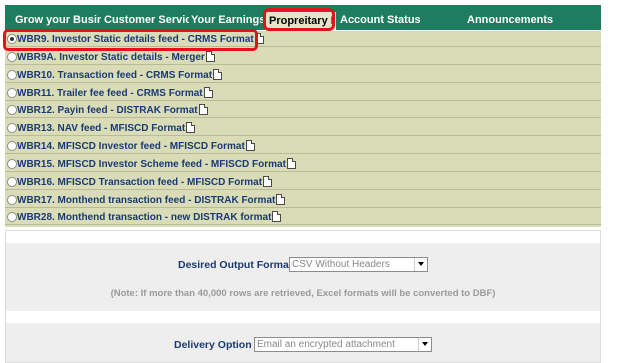  What do you see at coordinates (110, 93) in the screenshot?
I see `report-label: WBR11. Trailer fee feed - CRMS Format` at bounding box center [110, 93].